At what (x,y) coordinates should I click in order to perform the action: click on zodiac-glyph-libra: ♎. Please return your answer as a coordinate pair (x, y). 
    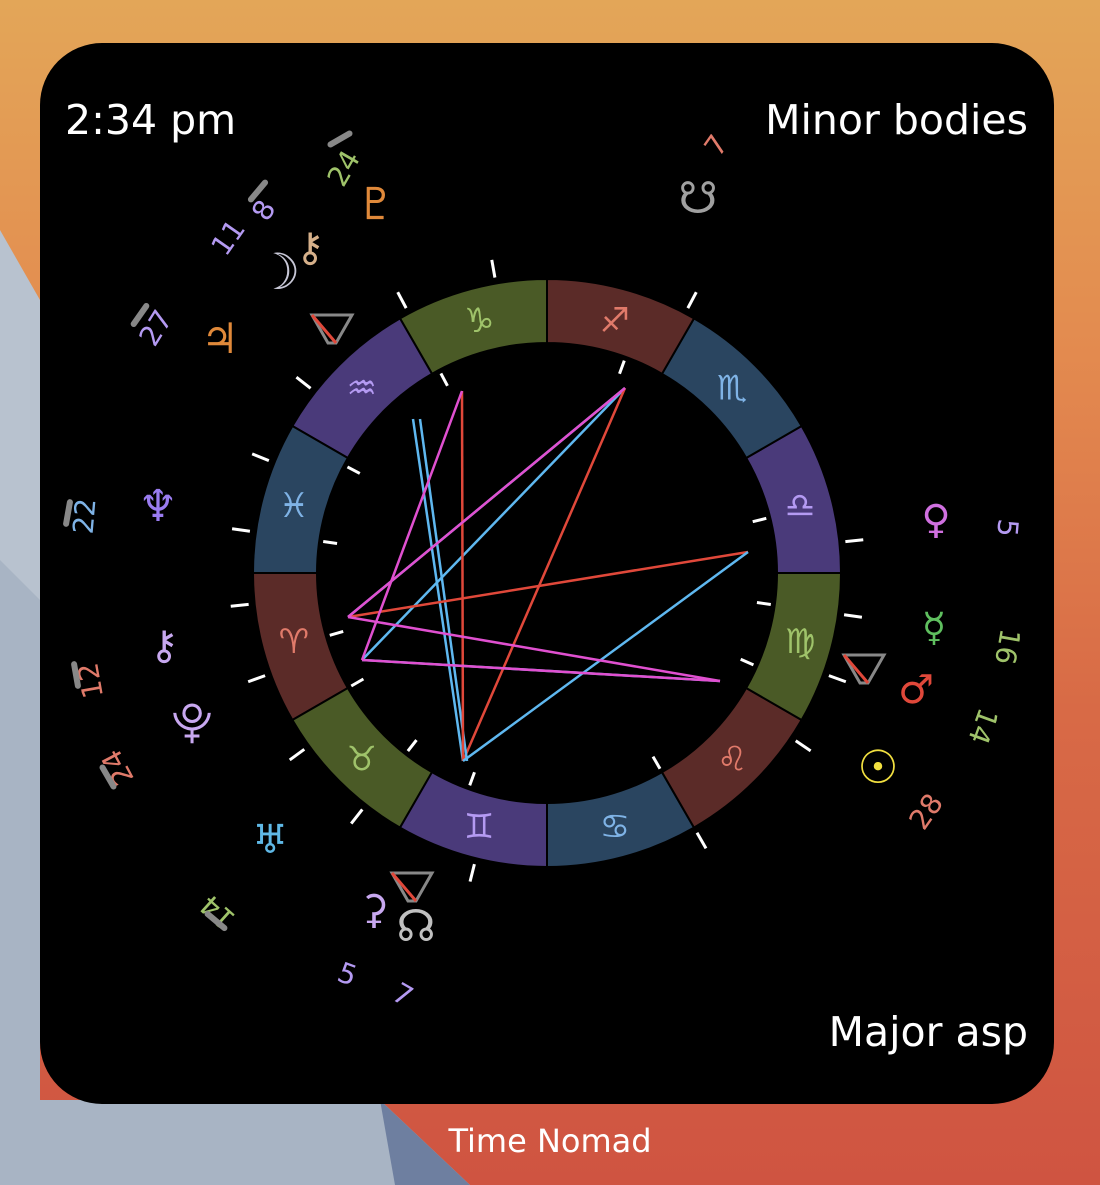
    Looking at the image, I should click on (800, 506).